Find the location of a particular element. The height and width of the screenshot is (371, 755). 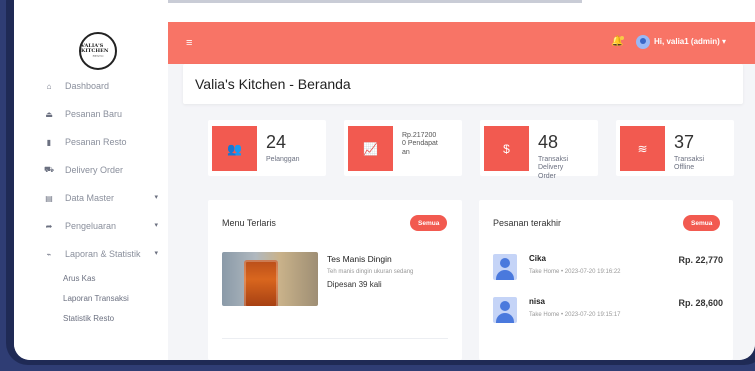

sidebar-item-pengeluaran: ➦ Pengeluaran ▾ is located at coordinates (91, 226).